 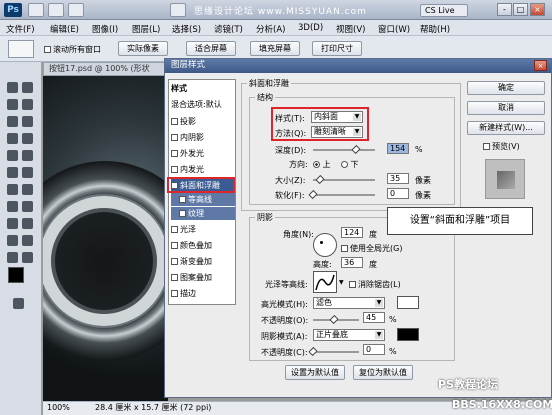 What do you see at coordinates (16, 275) in the screenshot?
I see `foreground-color-swatch` at bounding box center [16, 275].